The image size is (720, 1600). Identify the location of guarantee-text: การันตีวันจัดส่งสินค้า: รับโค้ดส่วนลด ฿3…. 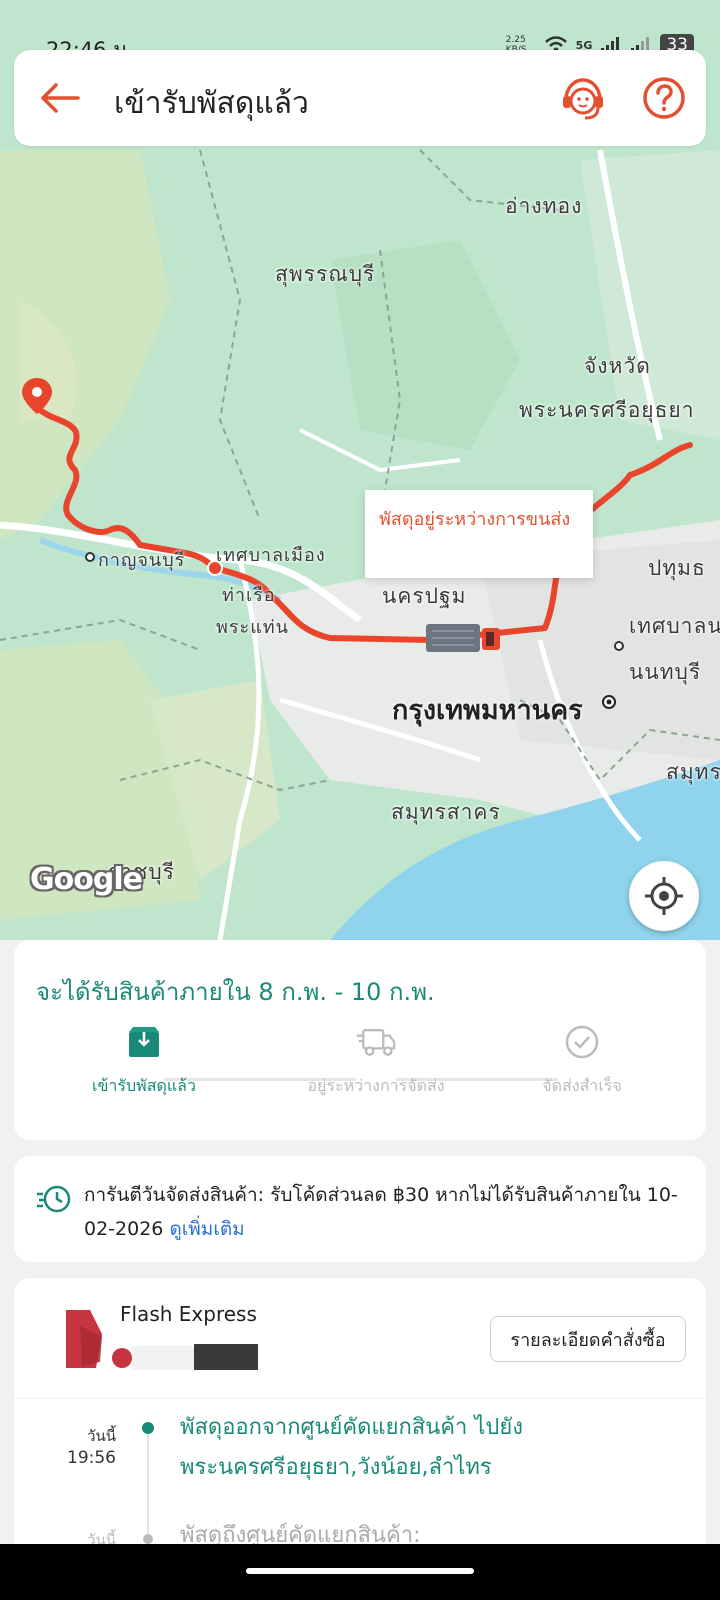
(384, 1212).